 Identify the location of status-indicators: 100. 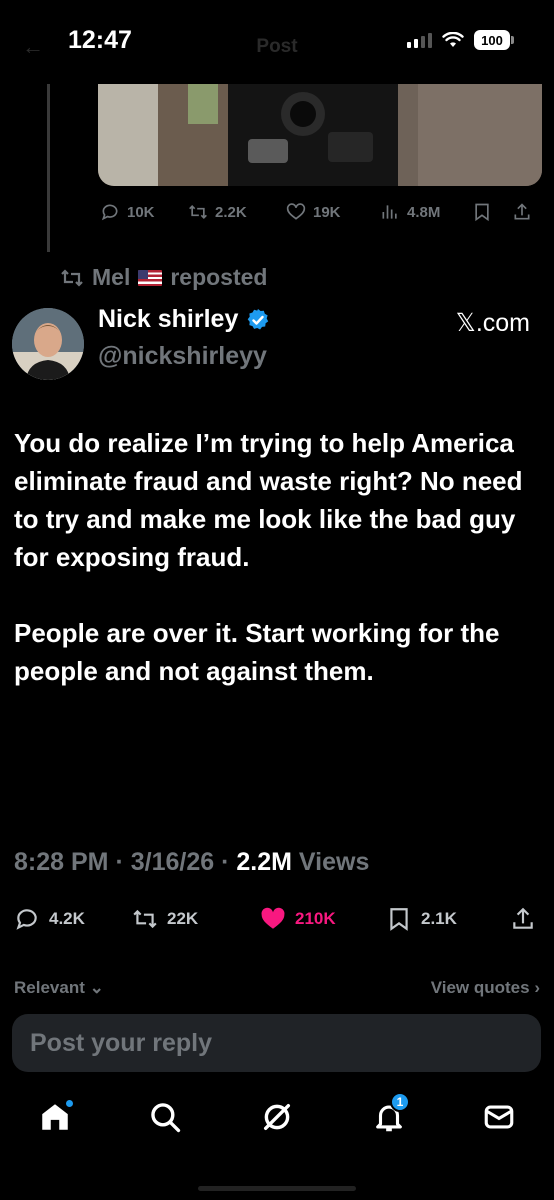
(460, 40).